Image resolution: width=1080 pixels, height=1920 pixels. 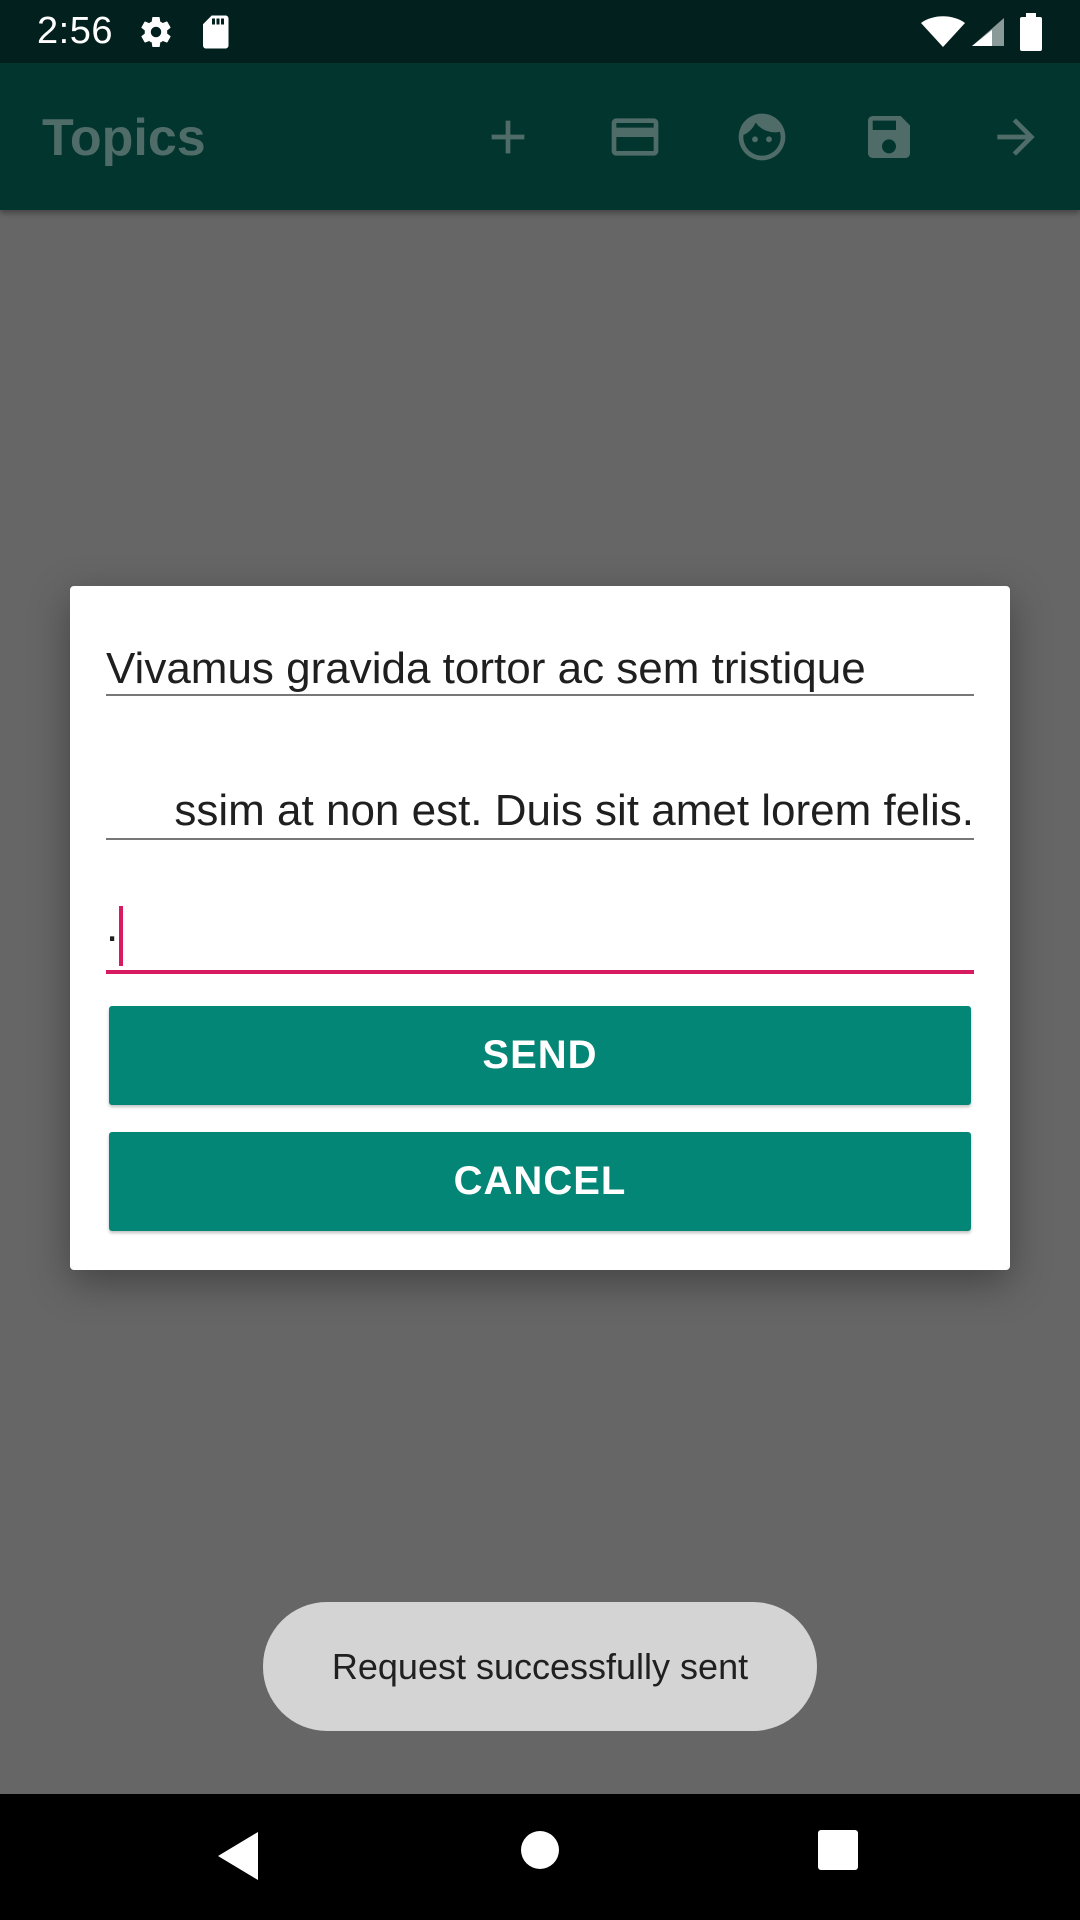 I want to click on back-icon, so click(x=238, y=1856).